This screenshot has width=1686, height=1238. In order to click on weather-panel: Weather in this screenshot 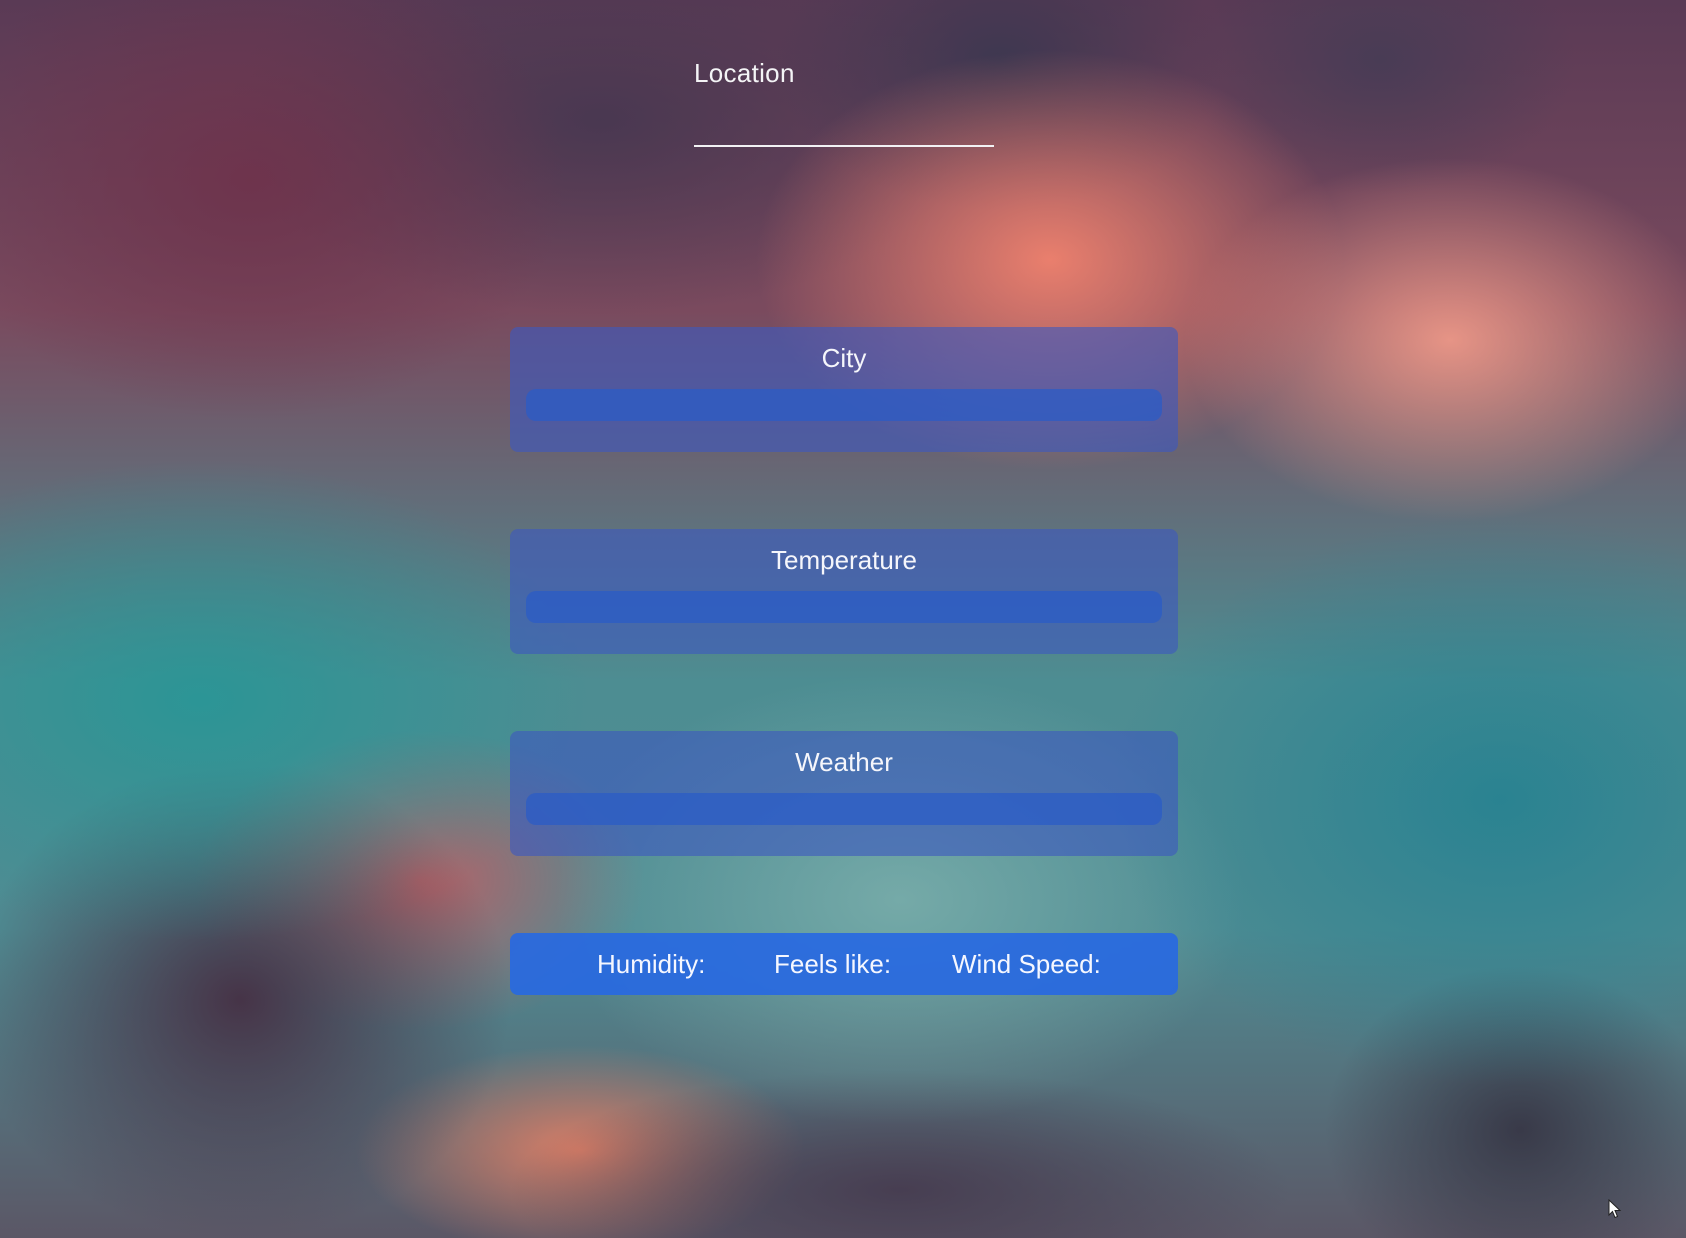, I will do `click(844, 793)`.